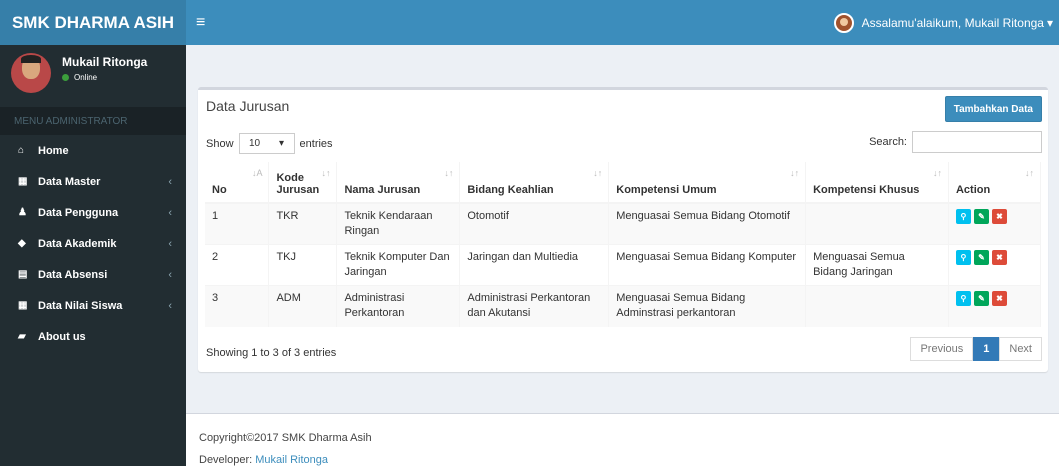  I want to click on sidebar-item-data-absensi: ▤ Data Absensi ‹, so click(93, 274).